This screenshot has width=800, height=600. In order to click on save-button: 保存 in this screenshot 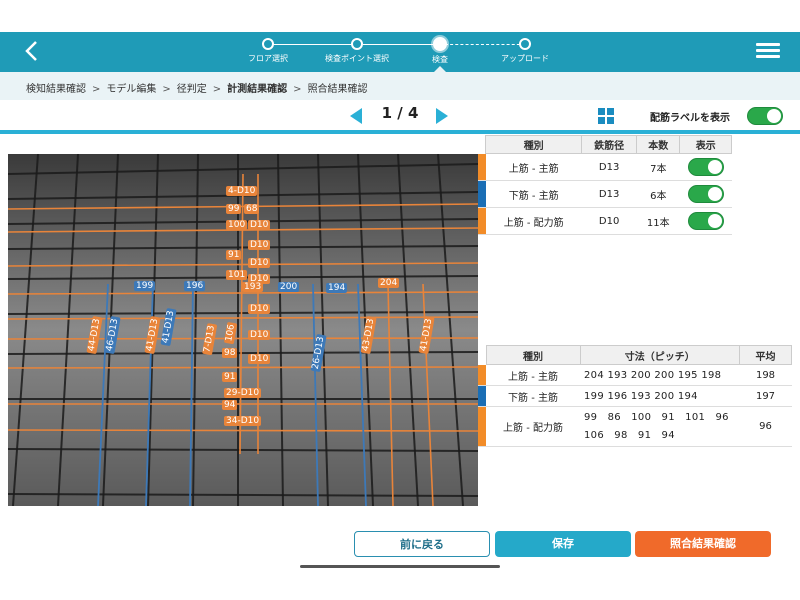, I will do `click(563, 544)`.